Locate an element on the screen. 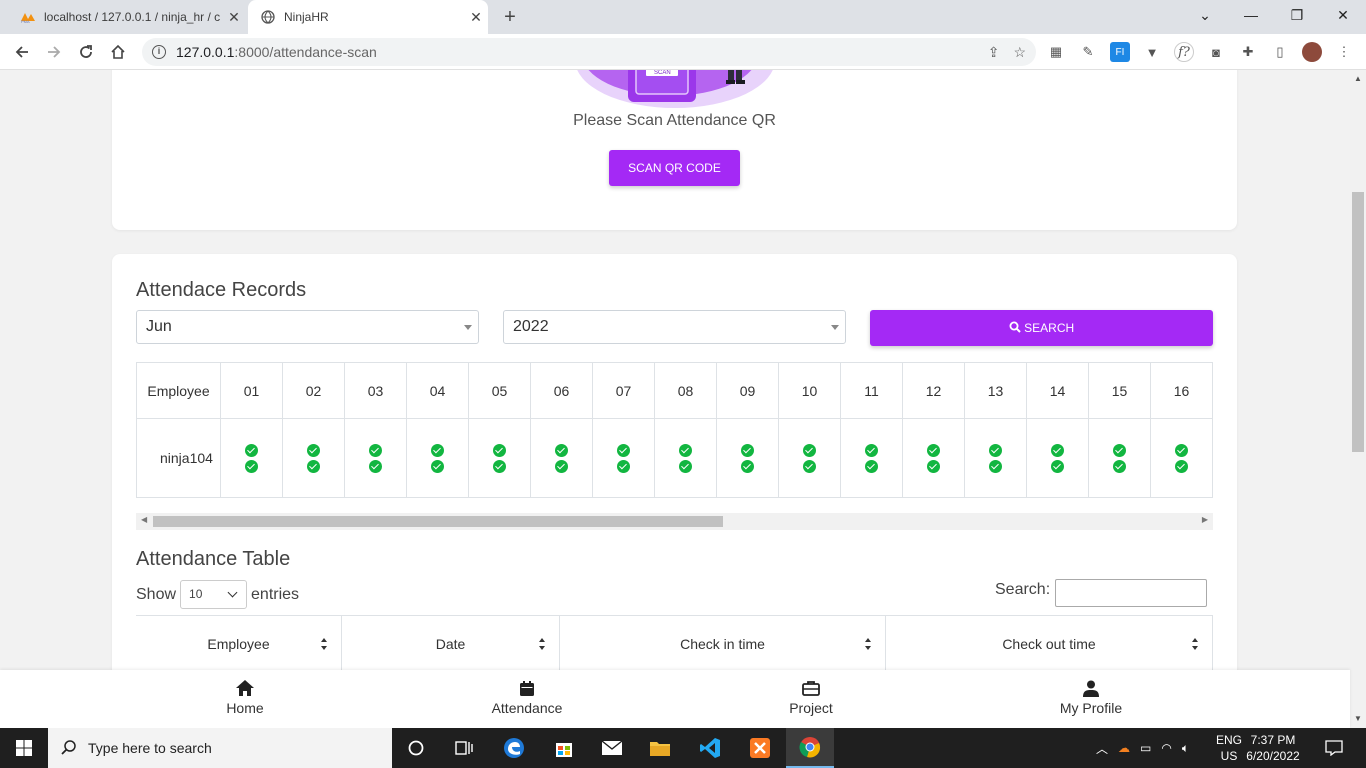 The image size is (1366, 768). close-window-button: ✕ is located at coordinates (1343, 15).